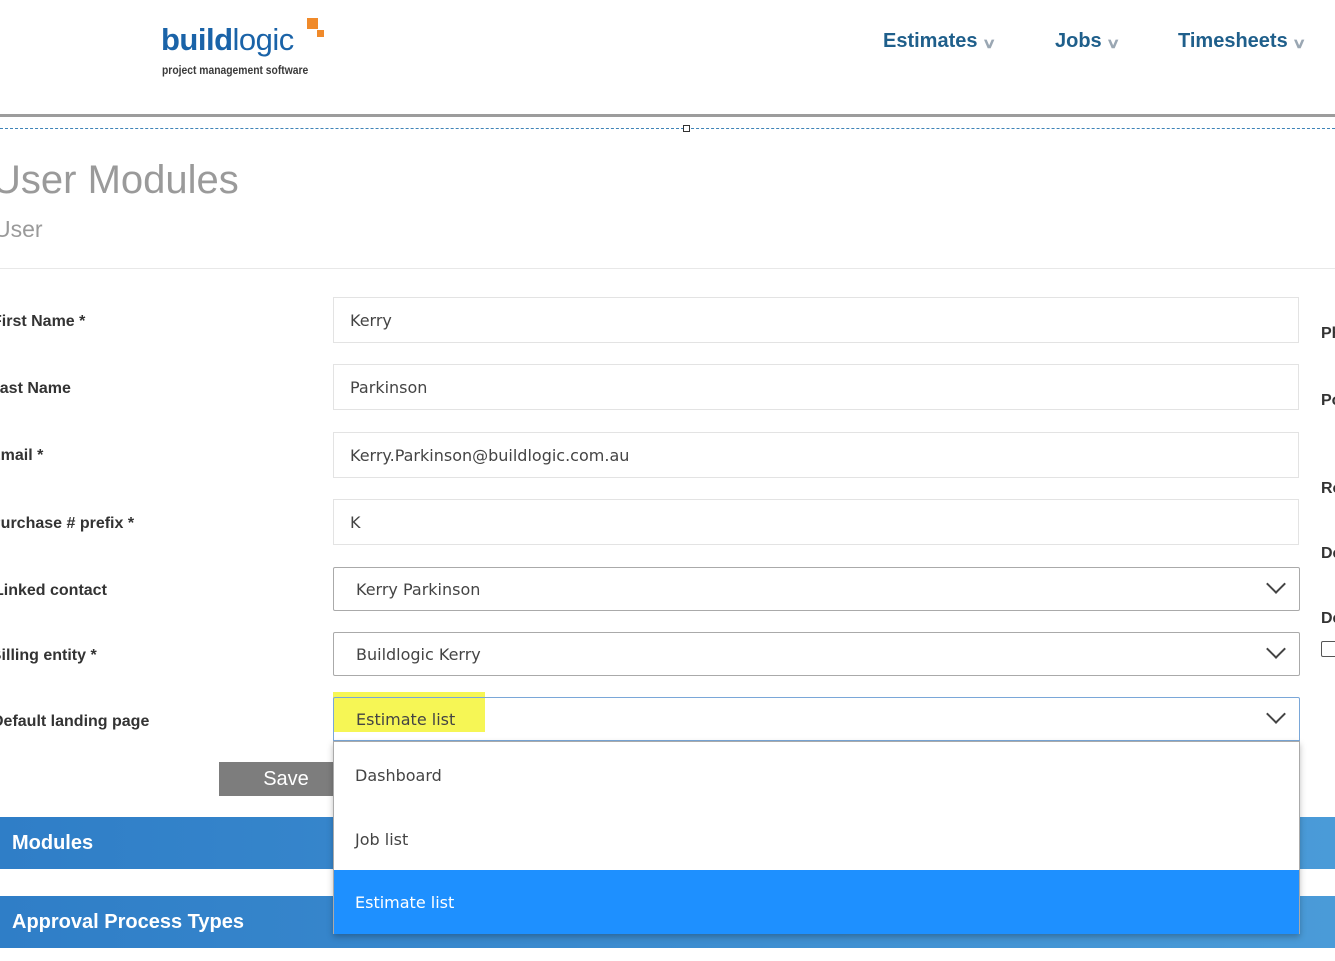 This screenshot has height=961, width=1335. Describe the element at coordinates (53, 842) in the screenshot. I see `modules-section-title: Modules` at that location.